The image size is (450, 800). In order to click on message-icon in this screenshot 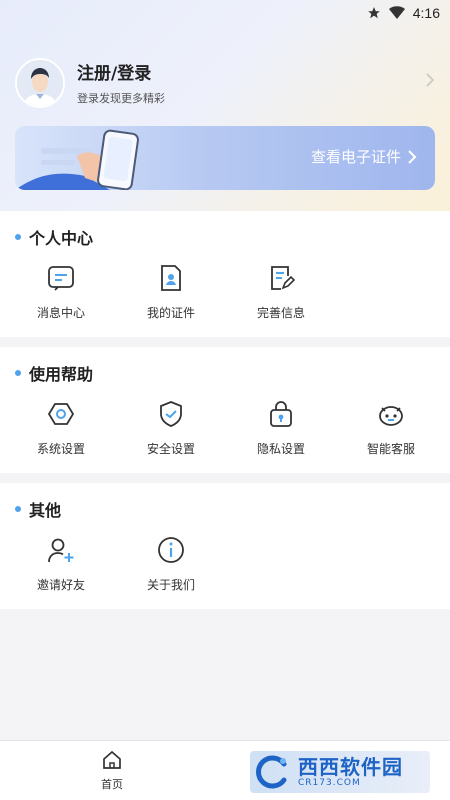, I will do `click(61, 278)`.